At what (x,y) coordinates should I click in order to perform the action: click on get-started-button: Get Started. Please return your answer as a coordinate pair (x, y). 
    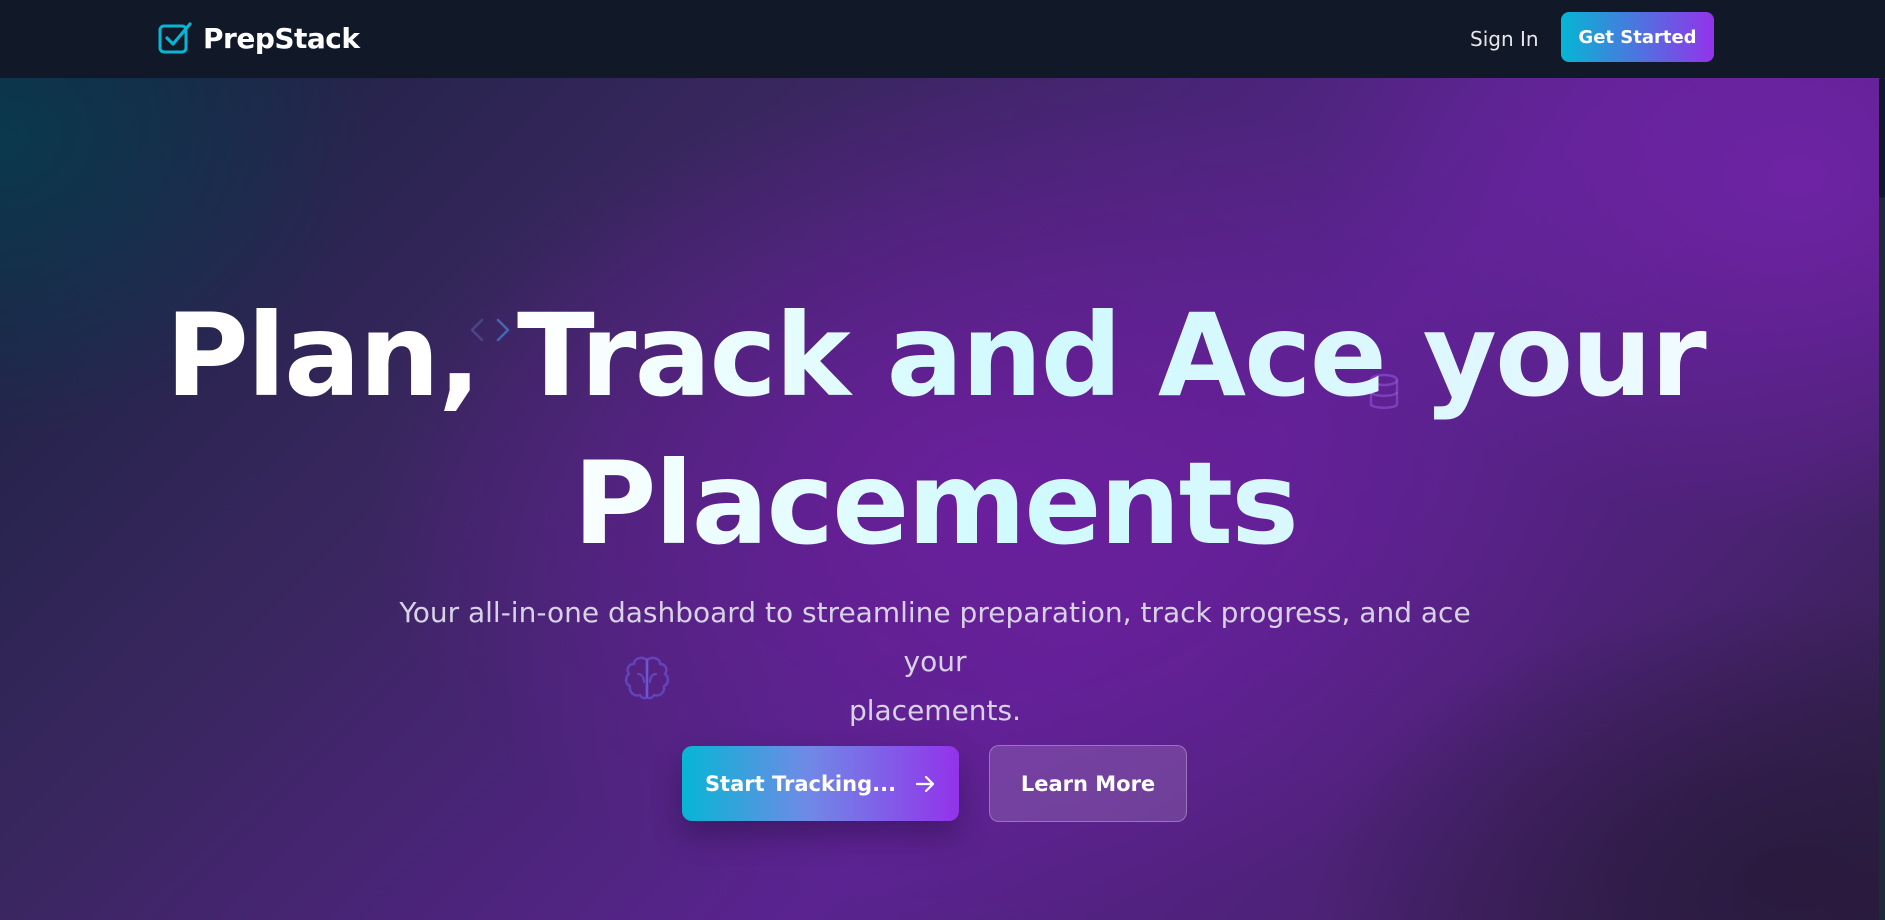
    Looking at the image, I should click on (1637, 37).